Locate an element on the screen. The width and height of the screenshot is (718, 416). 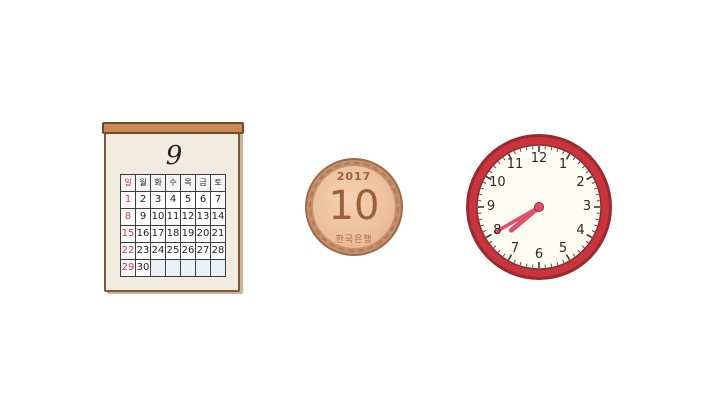
calendar-day: 6 is located at coordinates (203, 200).